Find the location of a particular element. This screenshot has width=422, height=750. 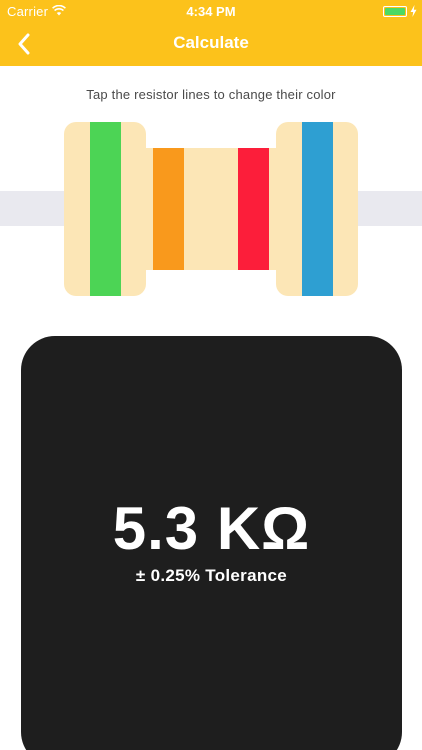

nav-bar: Calculate is located at coordinates (211, 44).